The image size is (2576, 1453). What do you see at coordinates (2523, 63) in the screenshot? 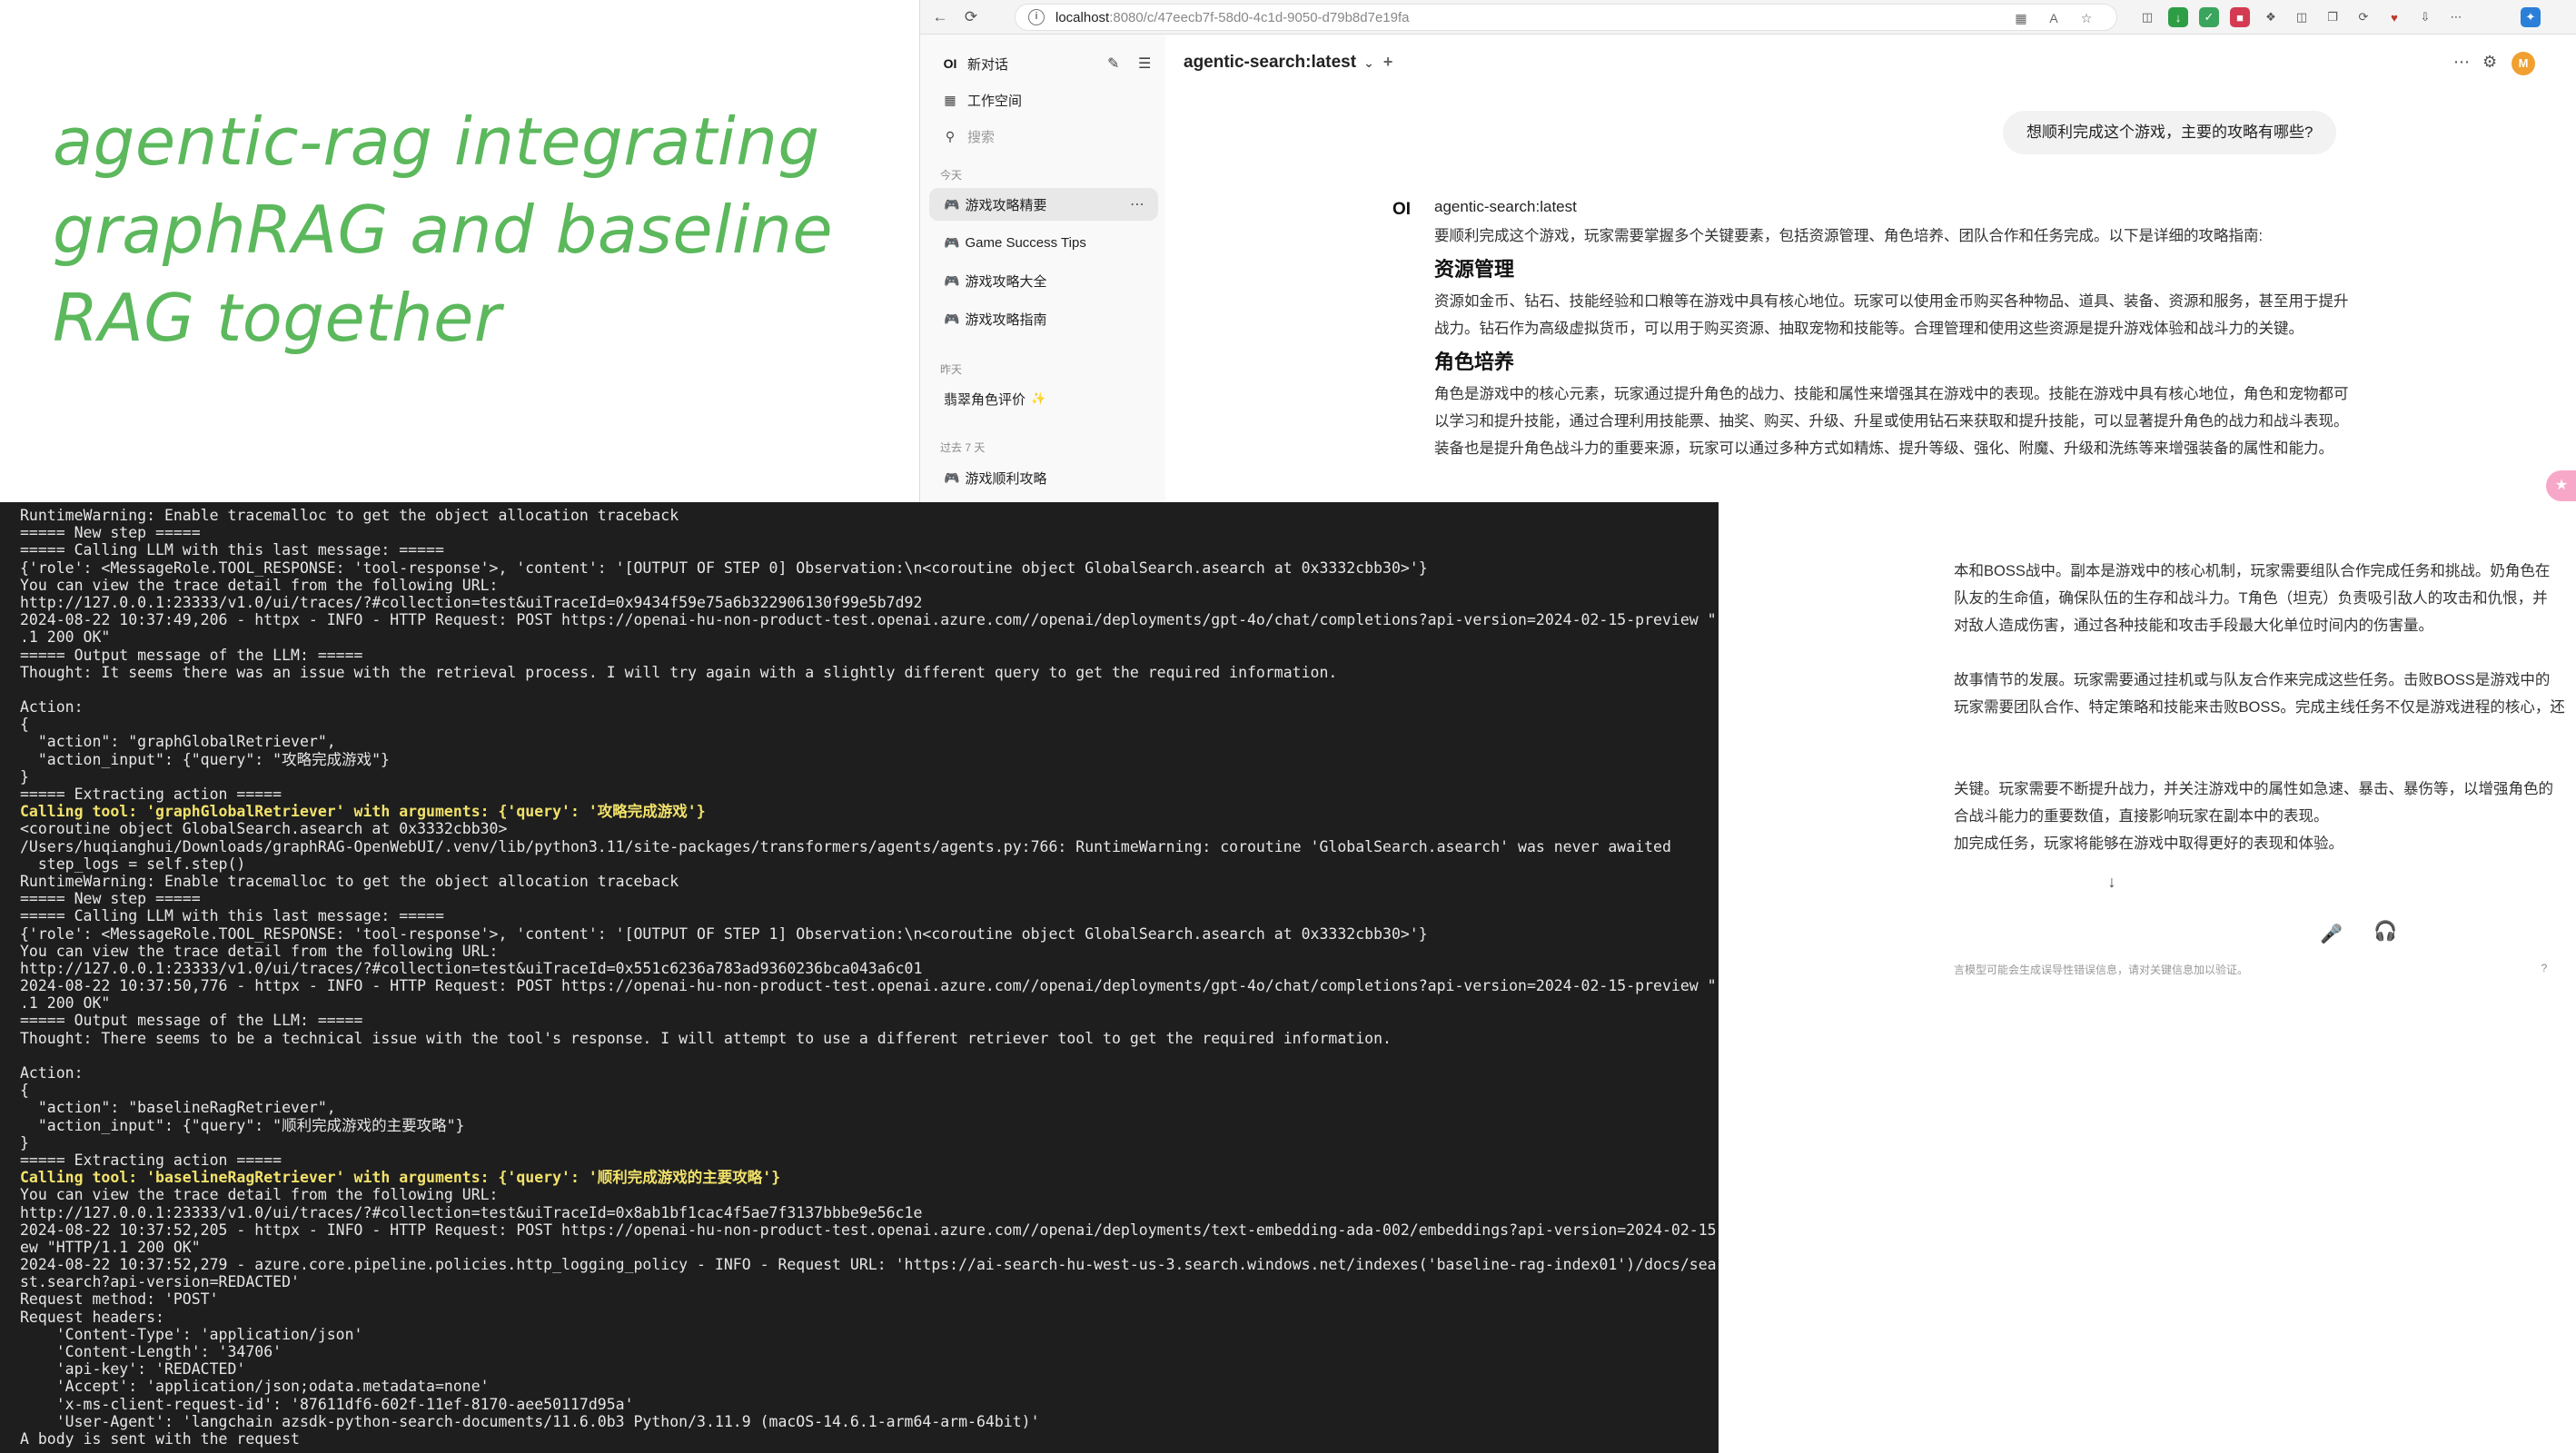
I see `avatar: M` at bounding box center [2523, 63].